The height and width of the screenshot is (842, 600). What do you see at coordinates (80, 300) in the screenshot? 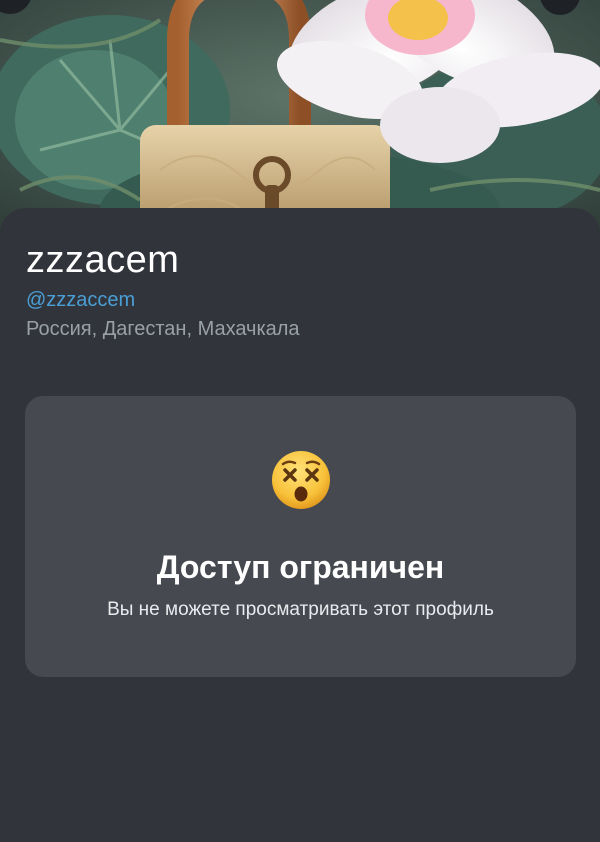
I see `profile-handle-link: @zzzaccem` at bounding box center [80, 300].